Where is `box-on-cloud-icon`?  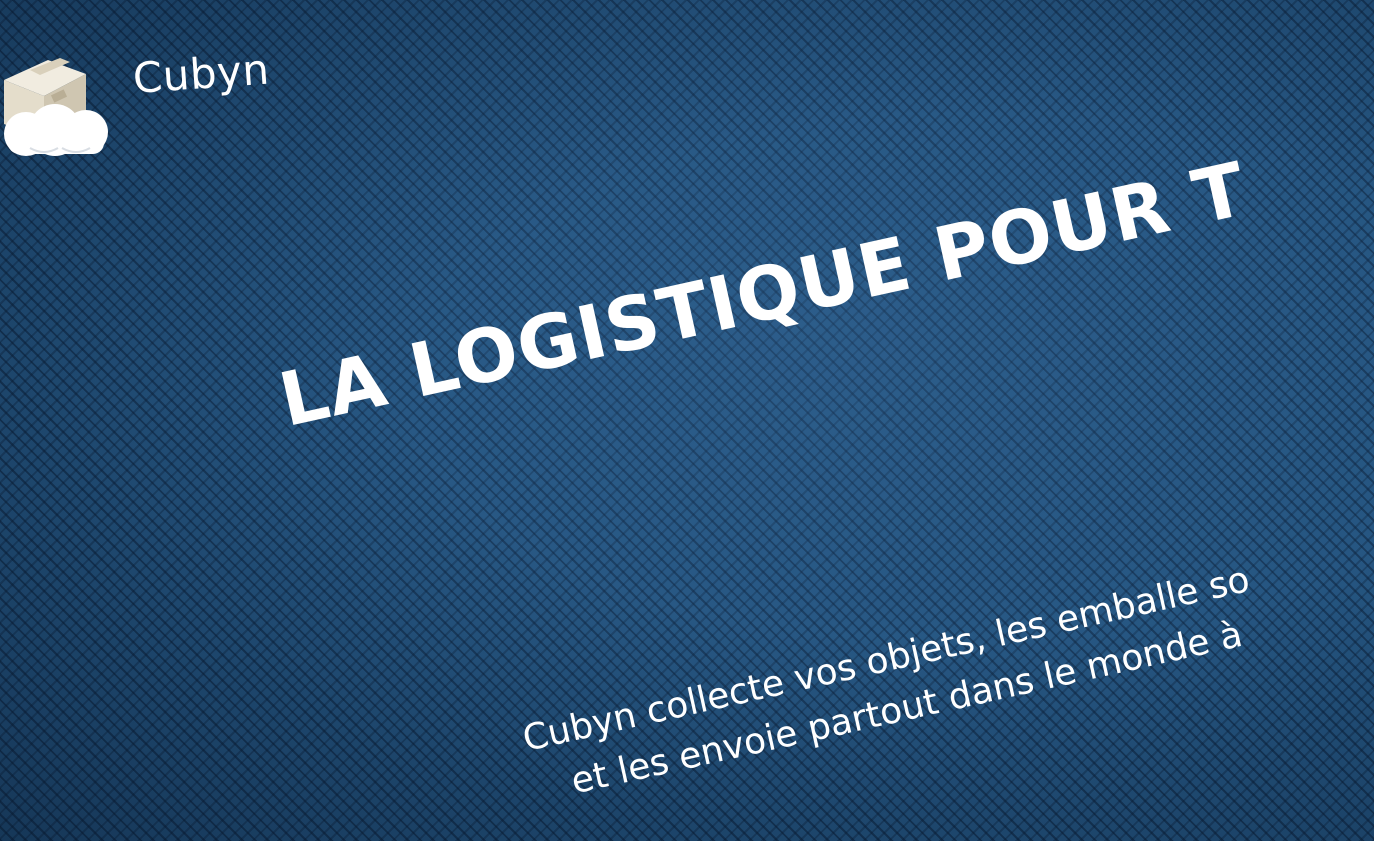 box-on-cloud-icon is located at coordinates (56, 107).